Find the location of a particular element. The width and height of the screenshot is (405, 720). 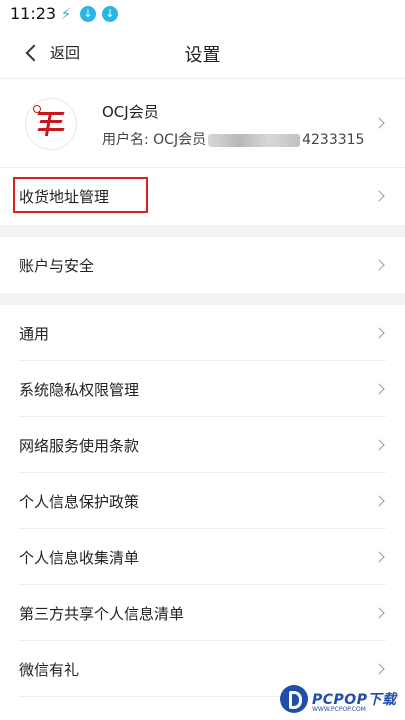

profile-name: OCJ会员 is located at coordinates (130, 112).